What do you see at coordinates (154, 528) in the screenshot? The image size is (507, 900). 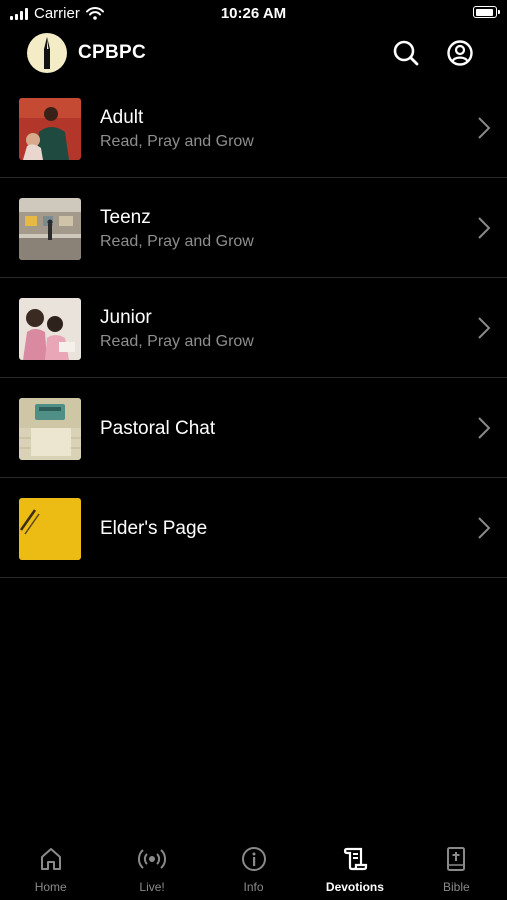 I see `item-title: Elder's Page` at bounding box center [154, 528].